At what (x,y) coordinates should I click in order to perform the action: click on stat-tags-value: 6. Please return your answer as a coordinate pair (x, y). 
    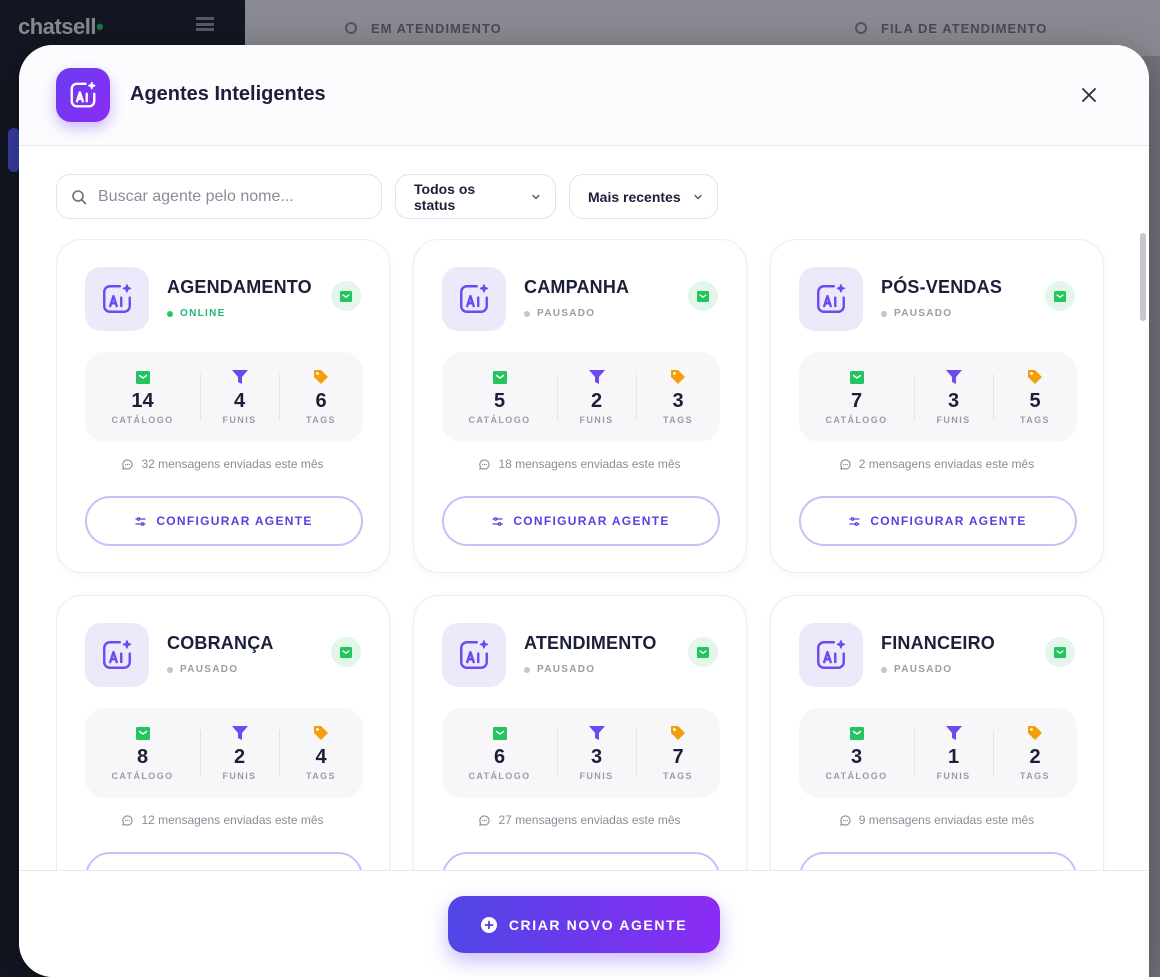
    Looking at the image, I should click on (321, 401).